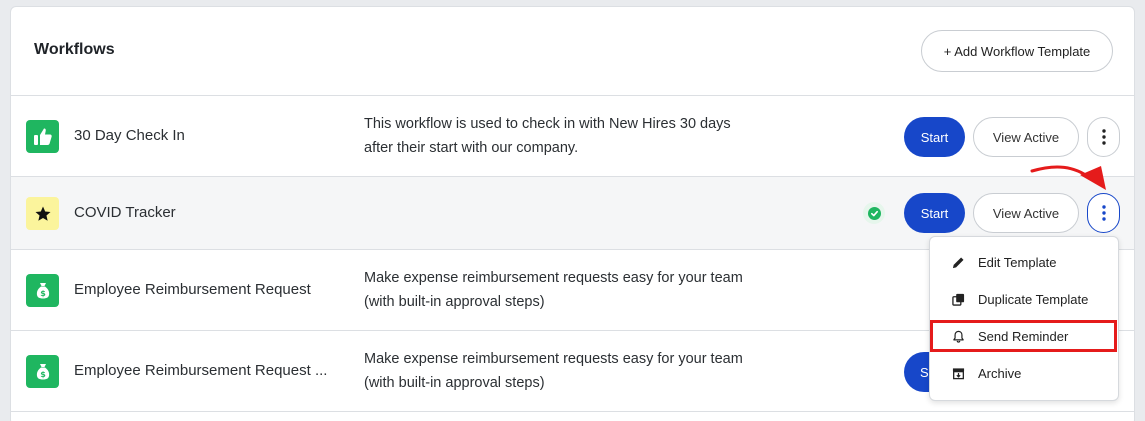  I want to click on red-arrow-icon, so click(1068, 177).